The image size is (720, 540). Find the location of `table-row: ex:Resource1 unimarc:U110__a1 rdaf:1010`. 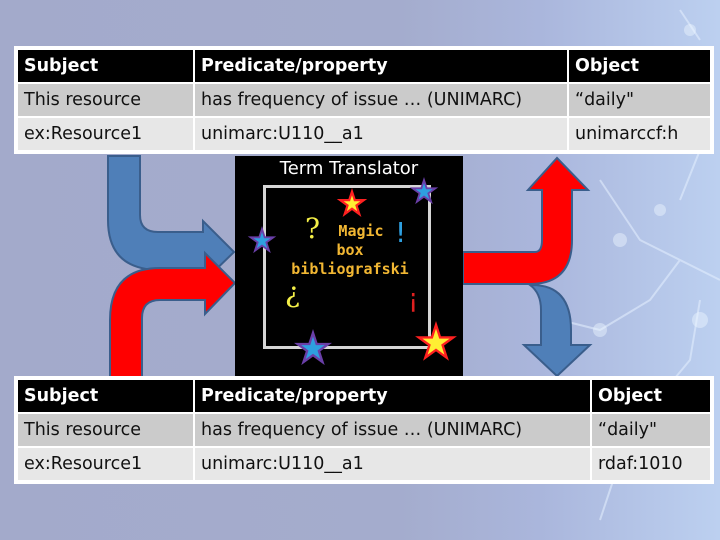

table-row: ex:Resource1 unimarc:U110__a1 rdaf:1010 is located at coordinates (364, 464).